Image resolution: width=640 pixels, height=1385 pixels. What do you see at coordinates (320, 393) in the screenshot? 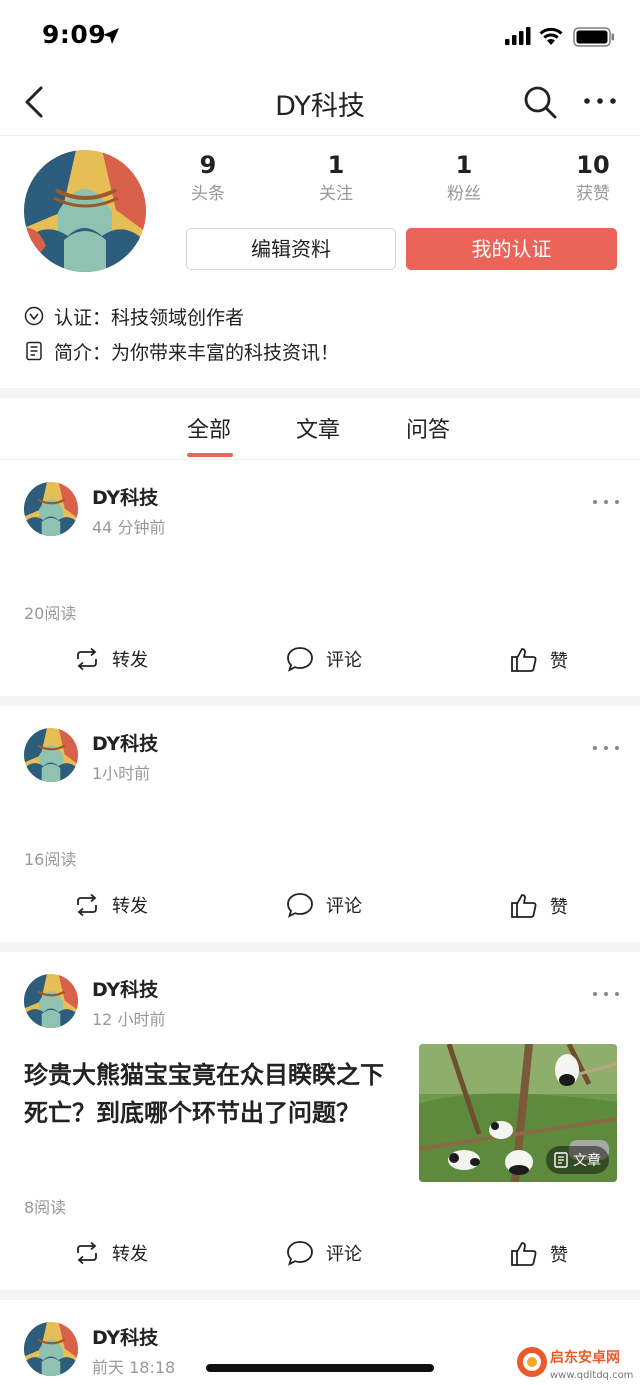
I see `section-divider` at bounding box center [320, 393].